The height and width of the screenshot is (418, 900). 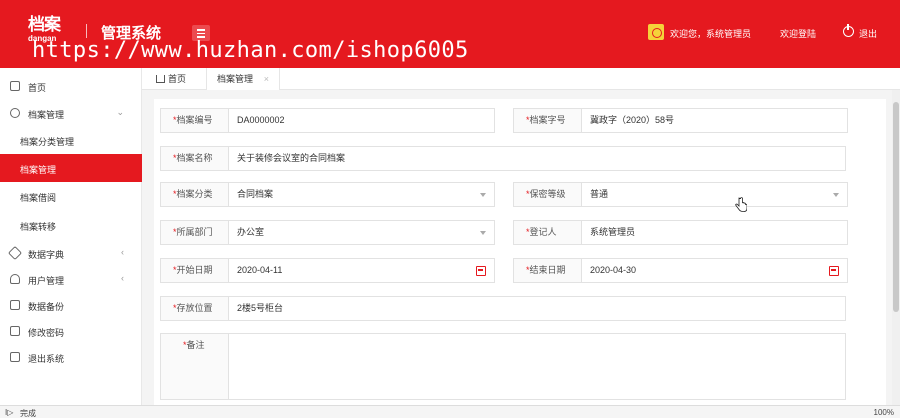 What do you see at coordinates (194, 232) in the screenshot?
I see `field-label: 所属部门` at bounding box center [194, 232].